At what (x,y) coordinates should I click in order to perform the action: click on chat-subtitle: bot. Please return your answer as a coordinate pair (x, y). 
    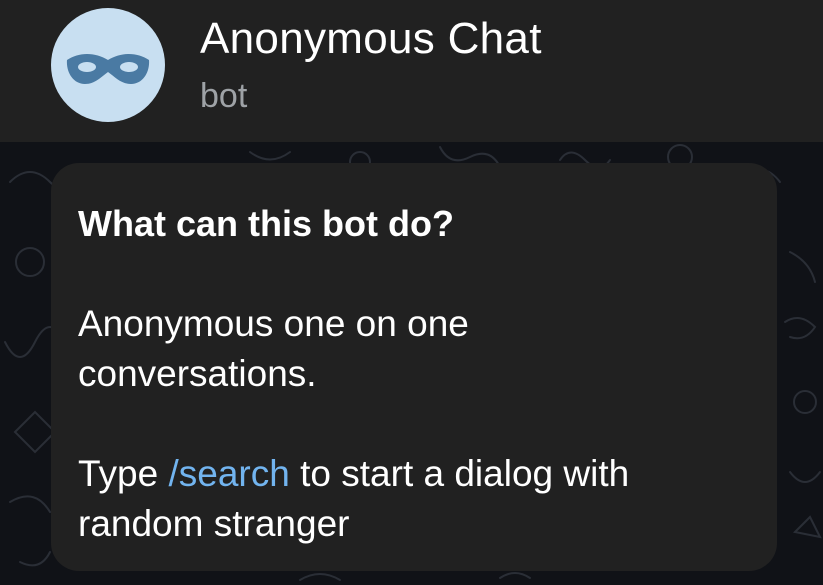
    Looking at the image, I should click on (224, 96).